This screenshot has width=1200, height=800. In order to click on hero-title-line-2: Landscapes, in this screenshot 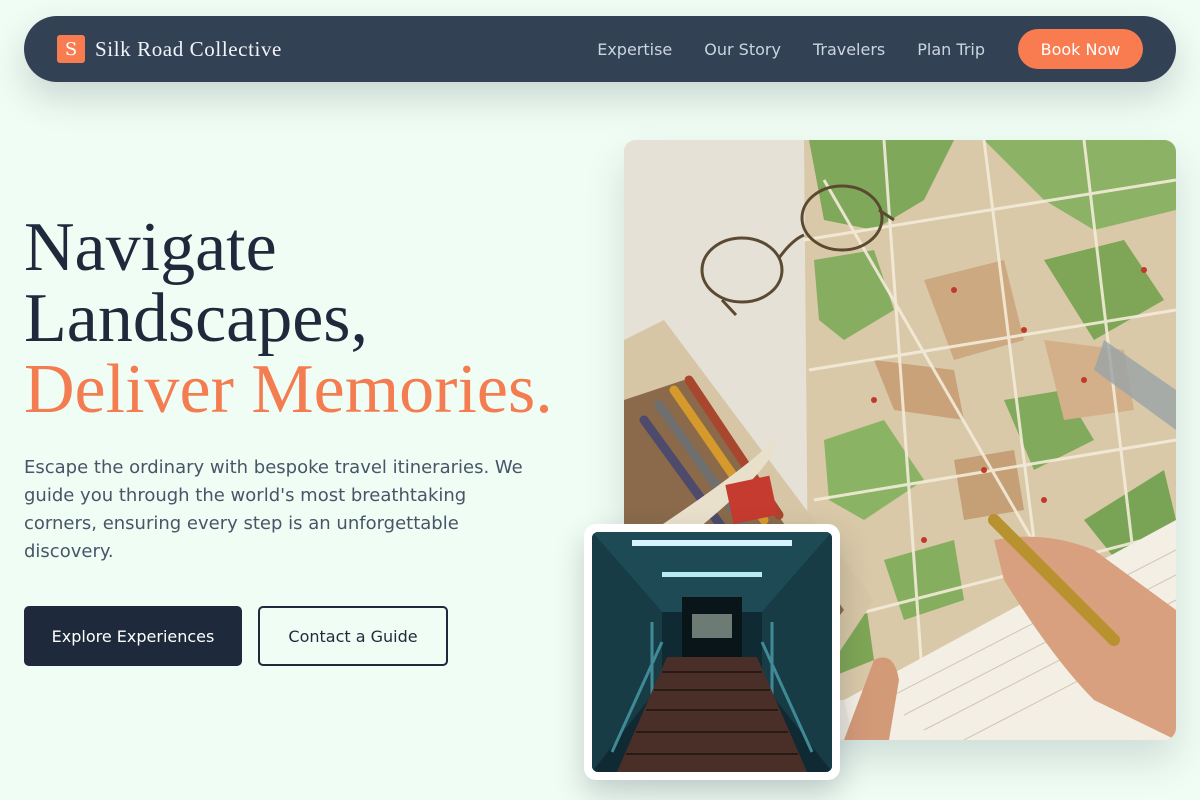, I will do `click(196, 318)`.